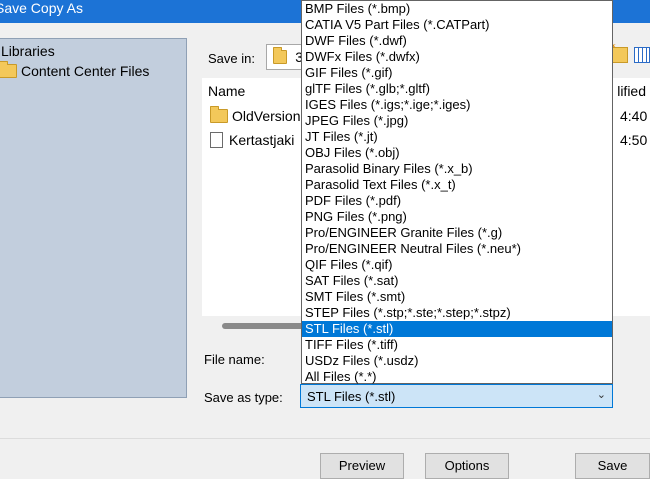 The height and width of the screenshot is (479, 650). What do you see at coordinates (243, 397) in the screenshot?
I see `save-as-type-label: Save as type:` at bounding box center [243, 397].